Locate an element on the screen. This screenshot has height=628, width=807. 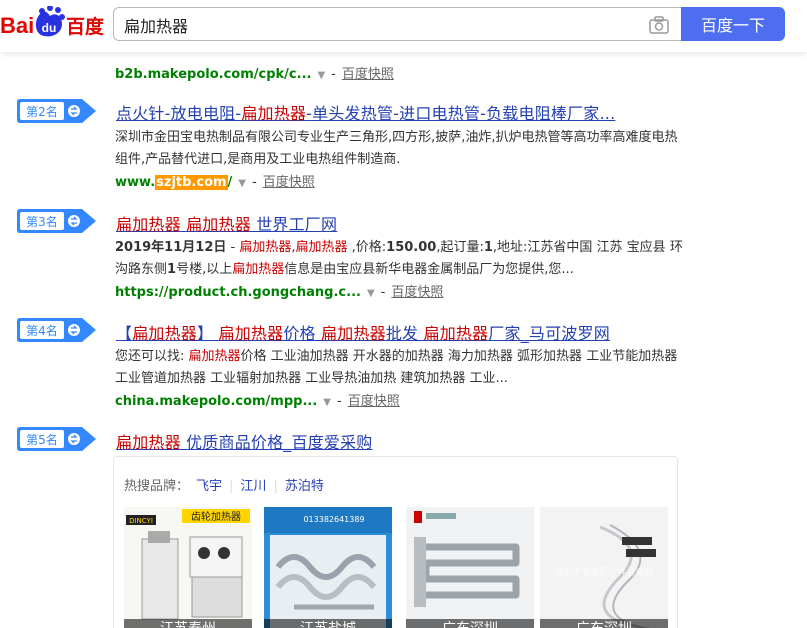
svg-text: DINCYI is located at coordinates (141, 521).